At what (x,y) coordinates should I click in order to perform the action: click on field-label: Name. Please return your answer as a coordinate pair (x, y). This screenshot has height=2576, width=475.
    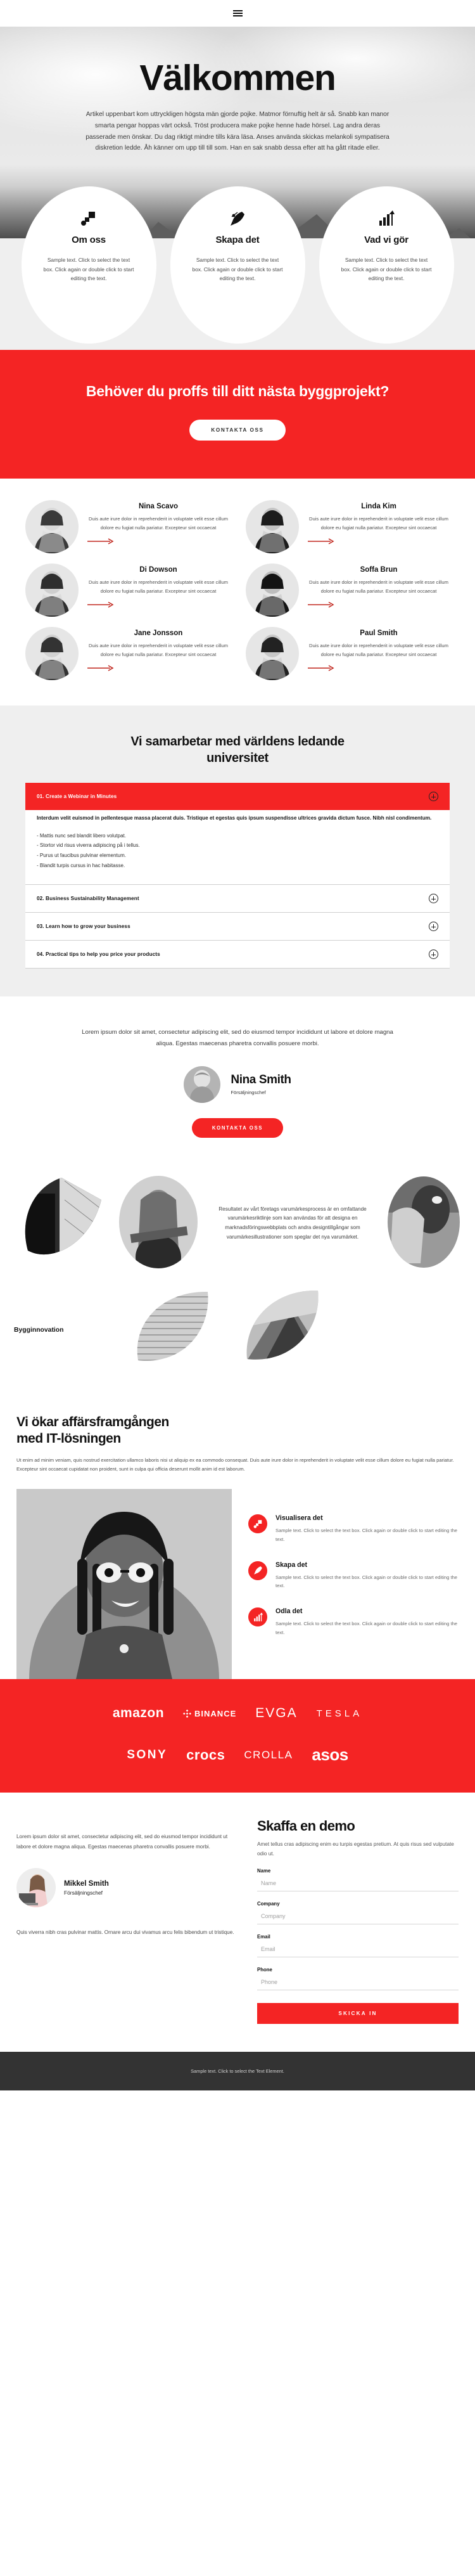
    Looking at the image, I should click on (264, 1871).